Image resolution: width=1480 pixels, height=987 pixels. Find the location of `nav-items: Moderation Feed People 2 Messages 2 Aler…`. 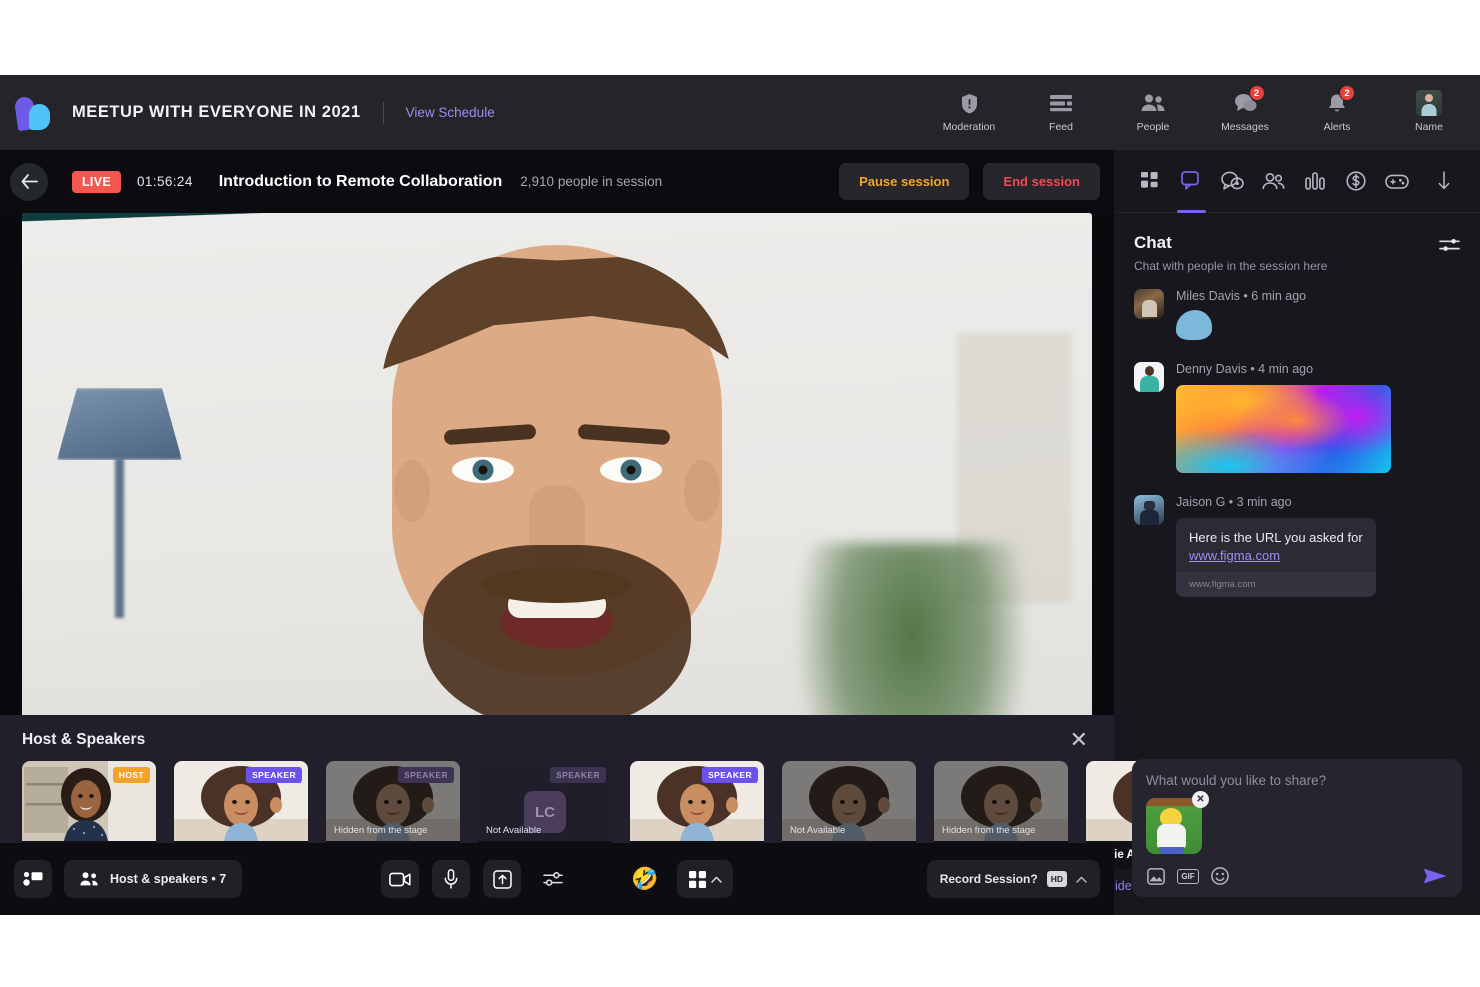

nav-items: Moderation Feed People 2 Messages 2 Aler… is located at coordinates (1199, 109).